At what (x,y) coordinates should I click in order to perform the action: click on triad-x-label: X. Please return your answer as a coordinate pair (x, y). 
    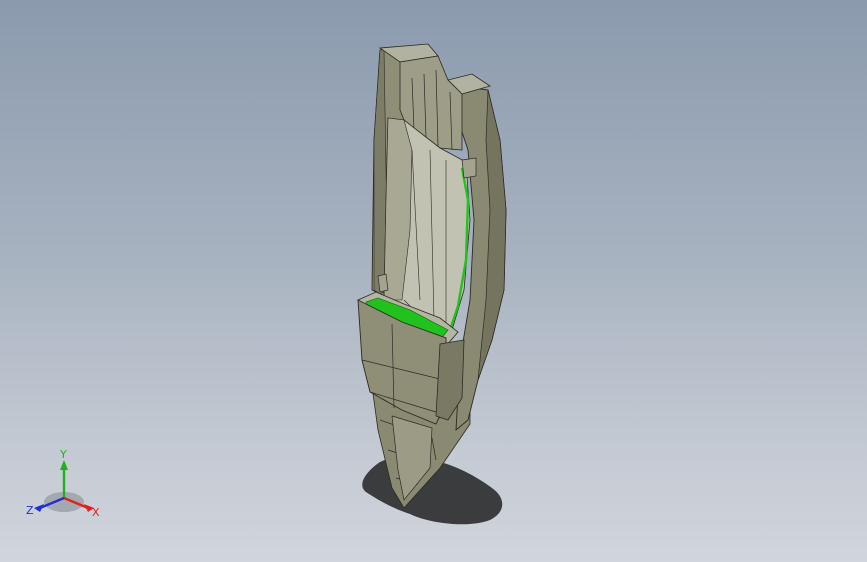
    Looking at the image, I should click on (96, 512).